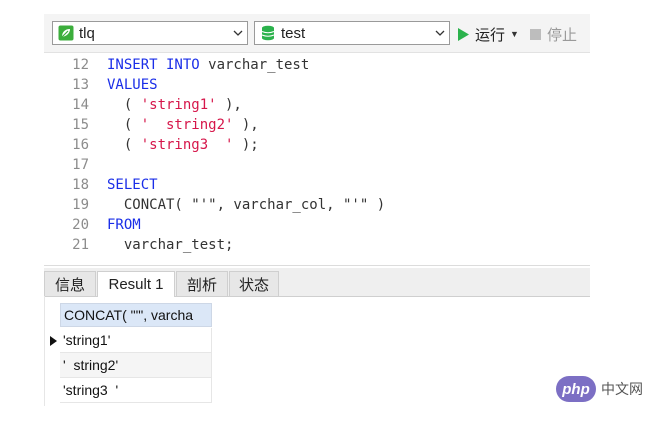 Image resolution: width=660 pixels, height=425 pixels. What do you see at coordinates (136, 340) in the screenshot?
I see `table-row: 'string1'` at bounding box center [136, 340].